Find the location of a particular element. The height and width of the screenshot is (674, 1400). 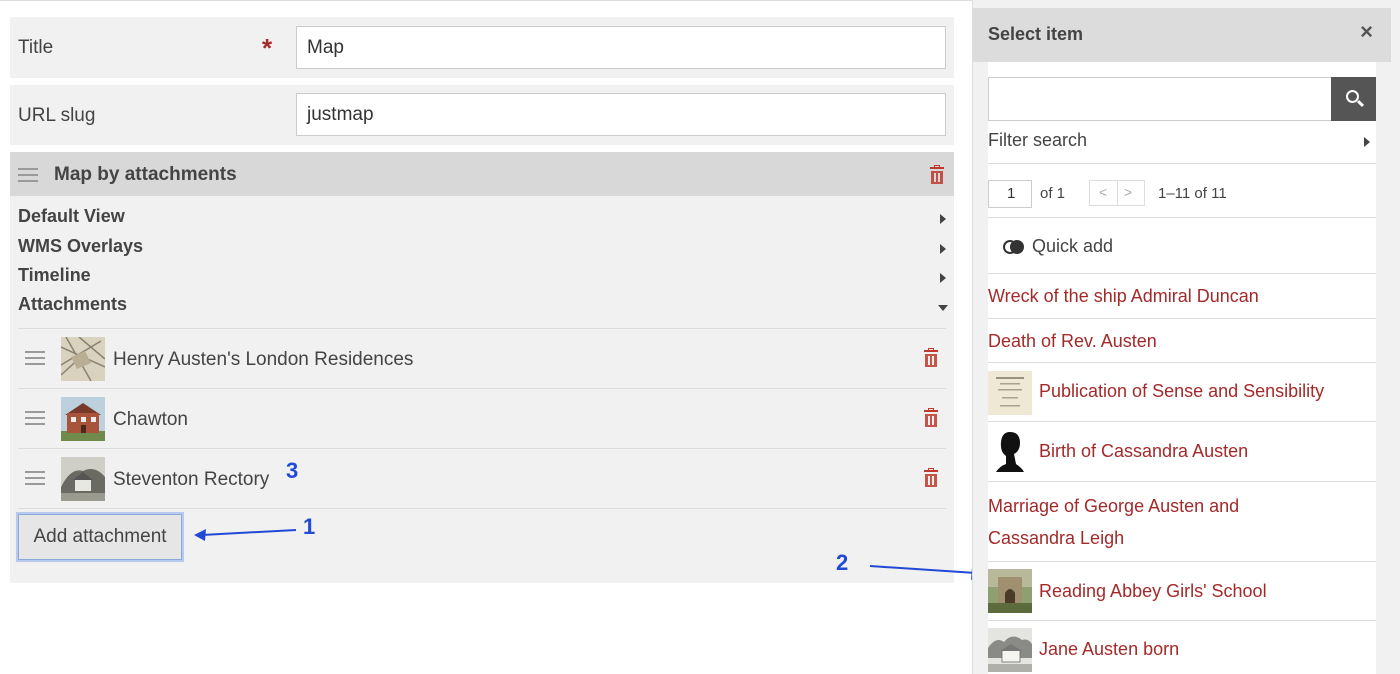

silhouette-thumbnail is located at coordinates (1010, 450).